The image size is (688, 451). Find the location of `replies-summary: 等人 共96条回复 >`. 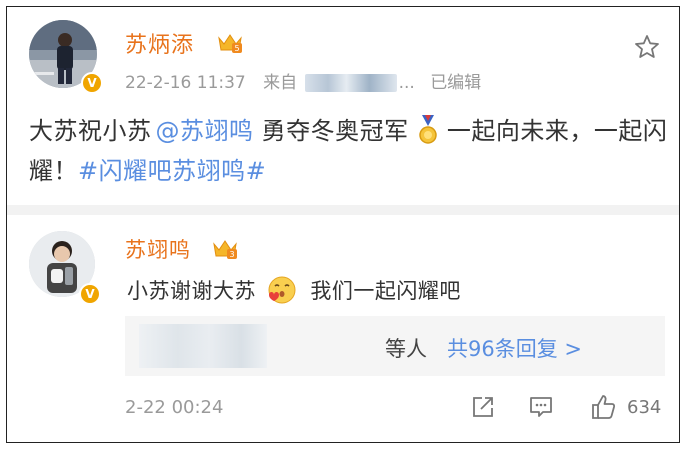

replies-summary: 等人 共96条回复 > is located at coordinates (395, 346).